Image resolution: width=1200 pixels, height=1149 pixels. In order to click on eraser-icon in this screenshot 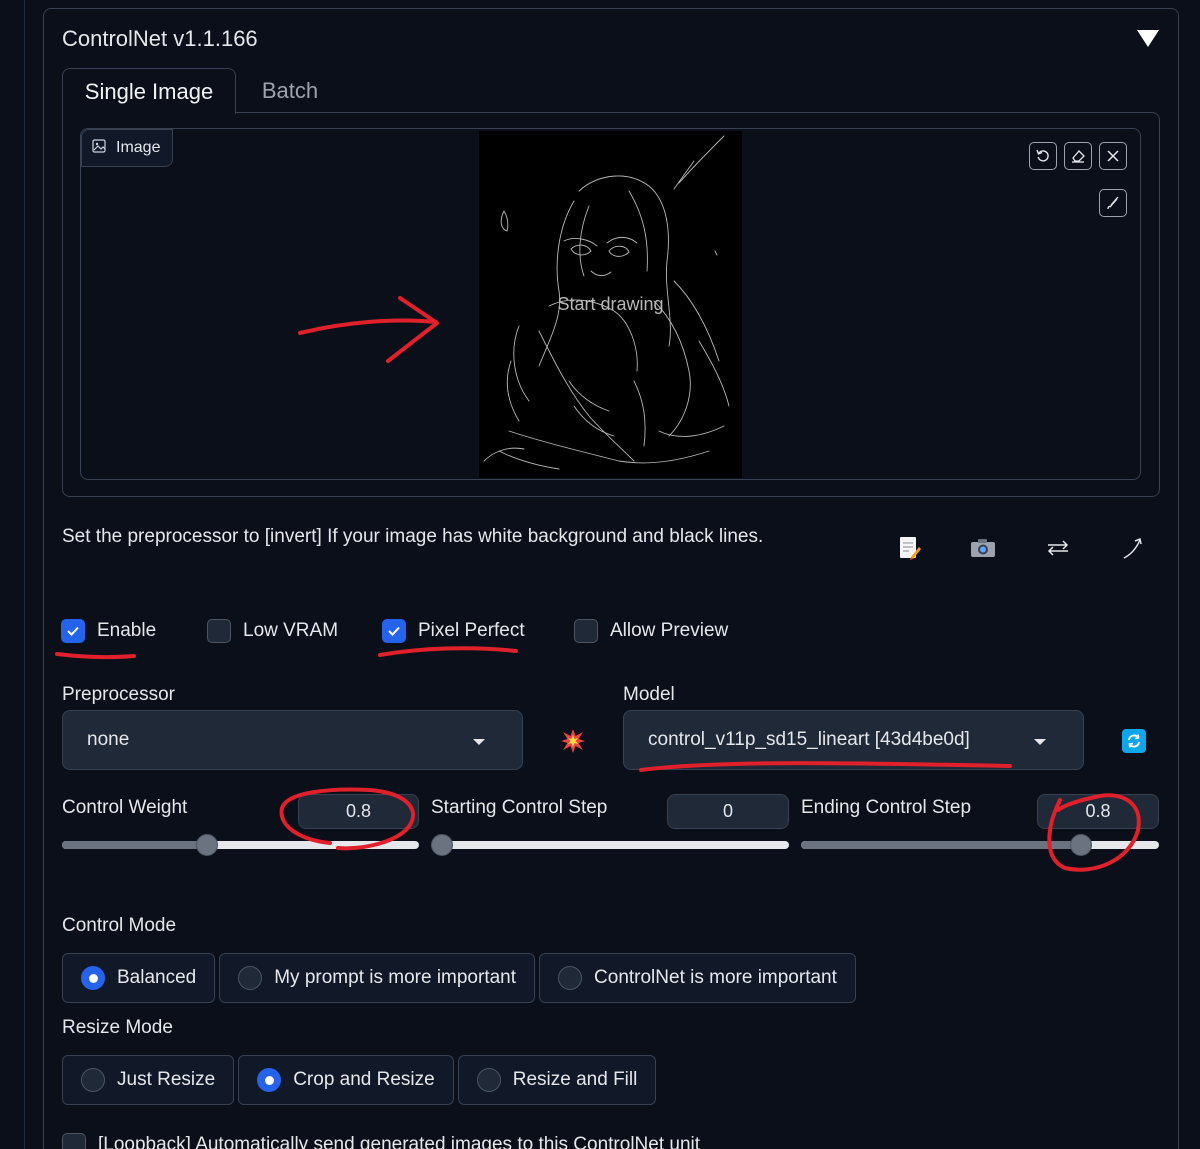, I will do `click(1078, 156)`.